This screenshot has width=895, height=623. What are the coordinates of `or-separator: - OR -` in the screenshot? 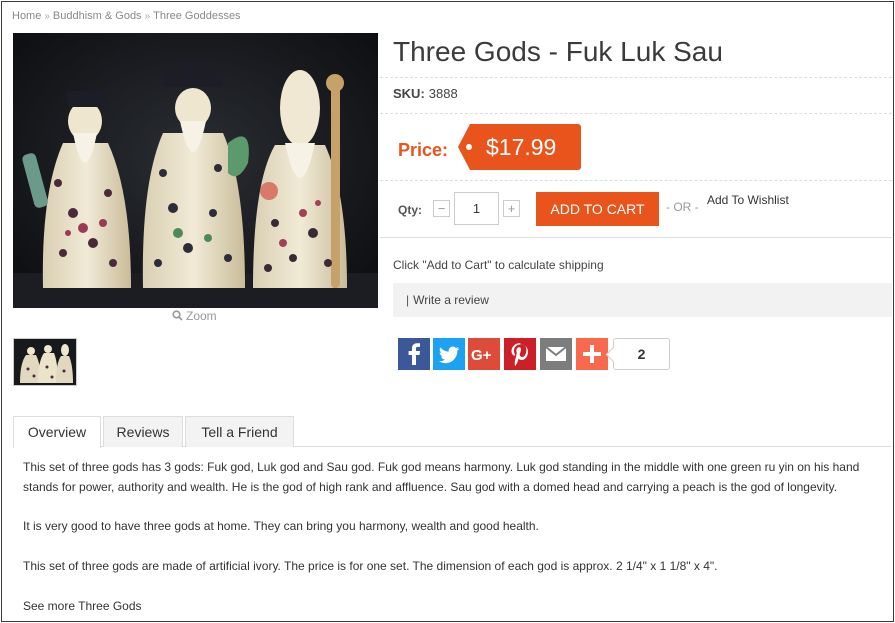 It's located at (682, 207).